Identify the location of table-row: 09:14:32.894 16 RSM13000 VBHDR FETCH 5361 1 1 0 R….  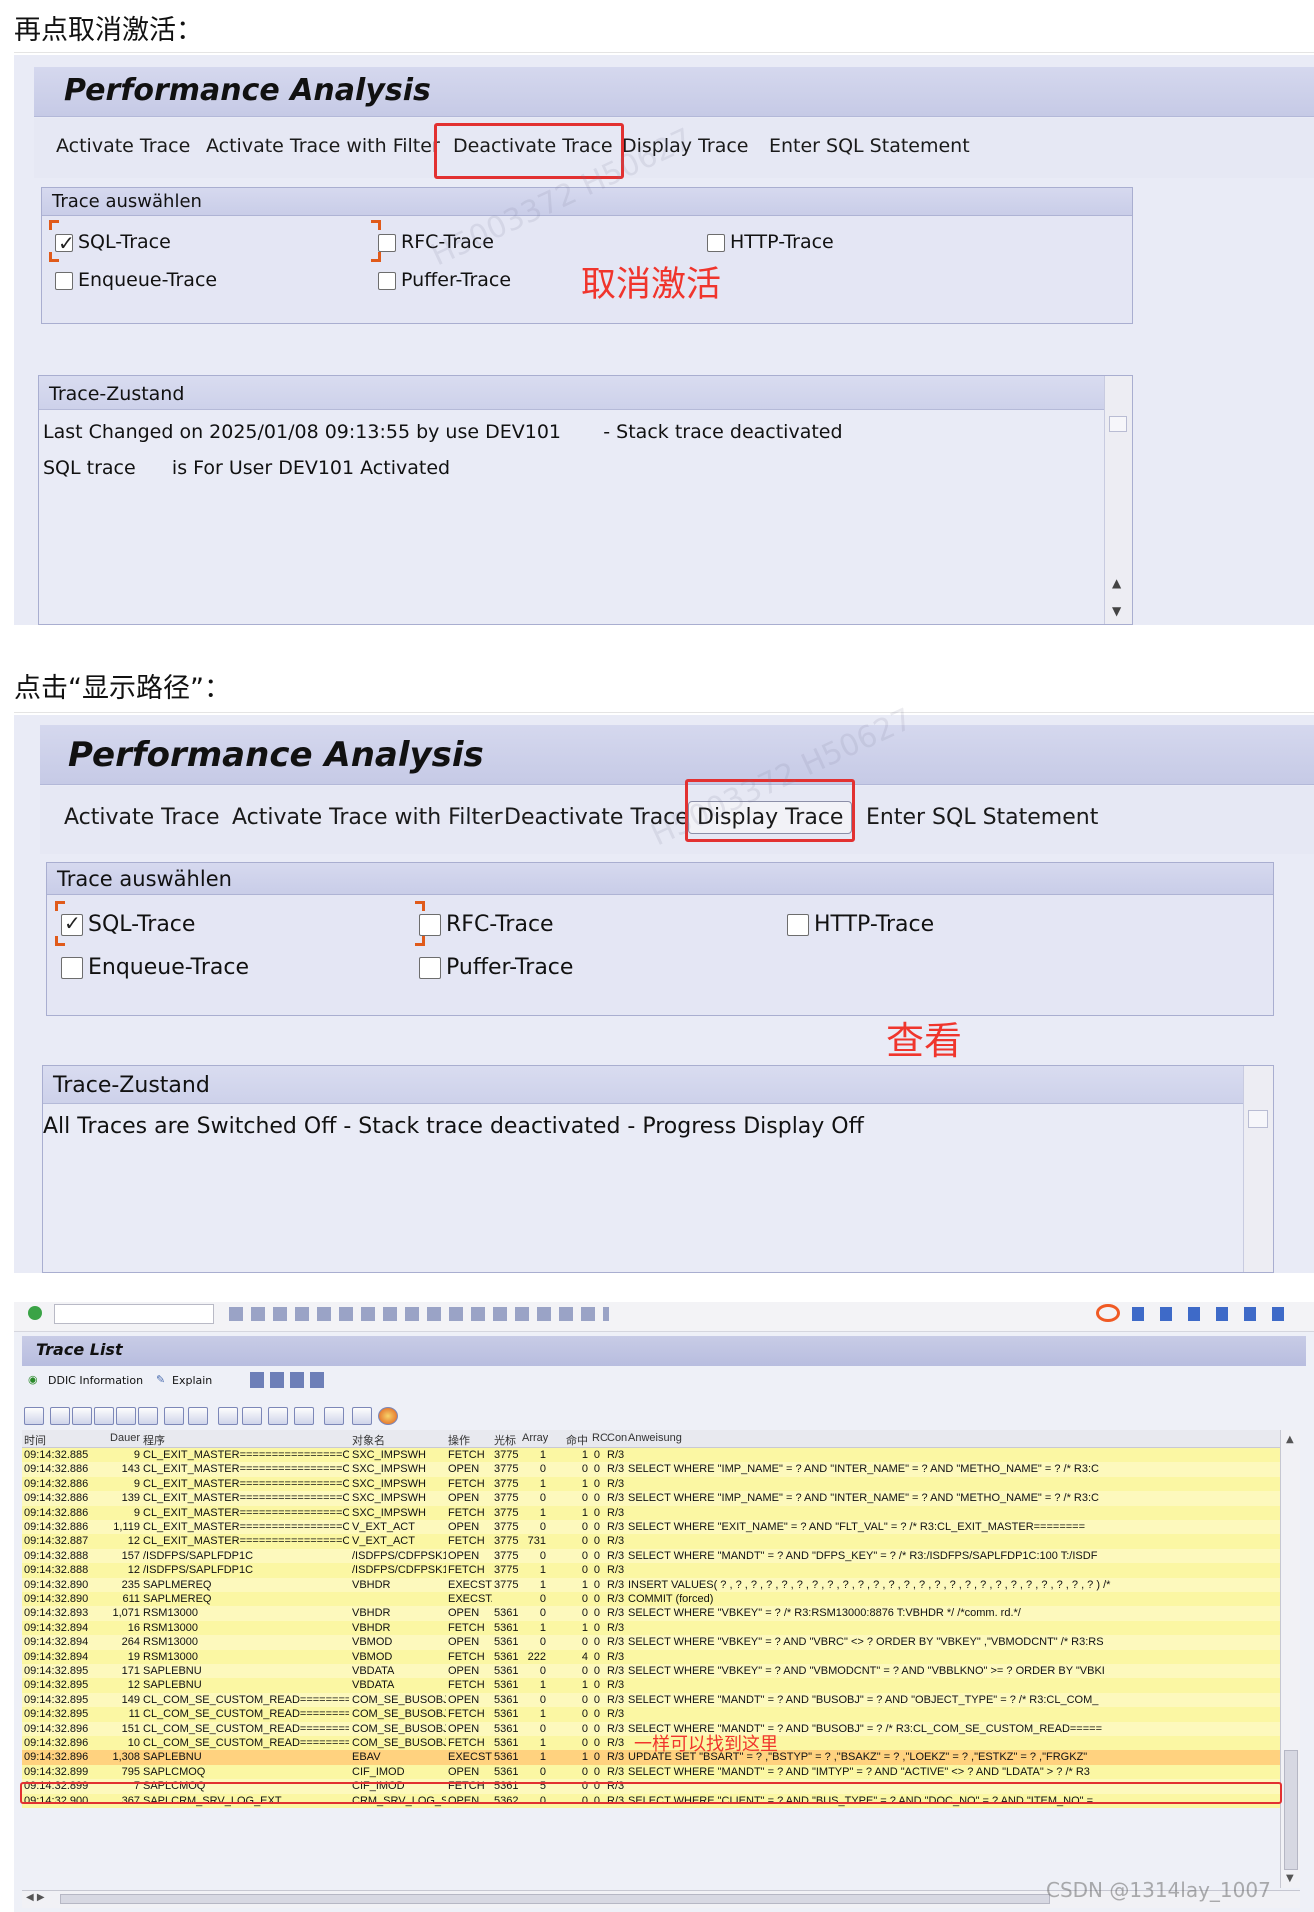
(651, 1628).